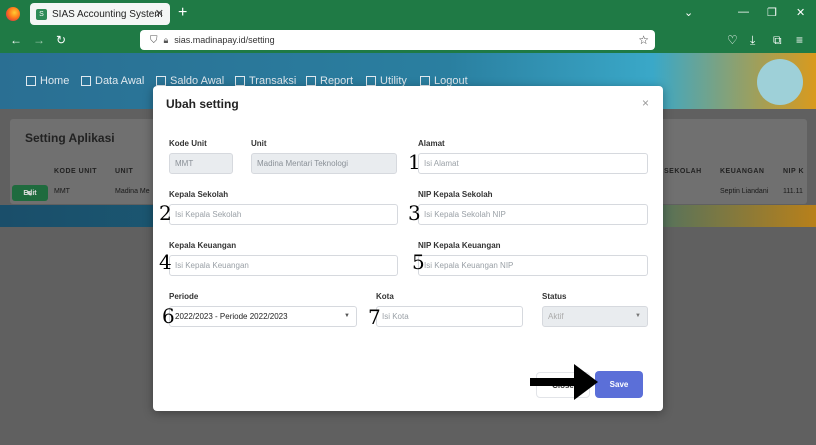 The image size is (816, 445). Describe the element at coordinates (455, 194) in the screenshot. I see `nip-kepala-sekolah-label: NIP Kepala Sekolah` at that location.